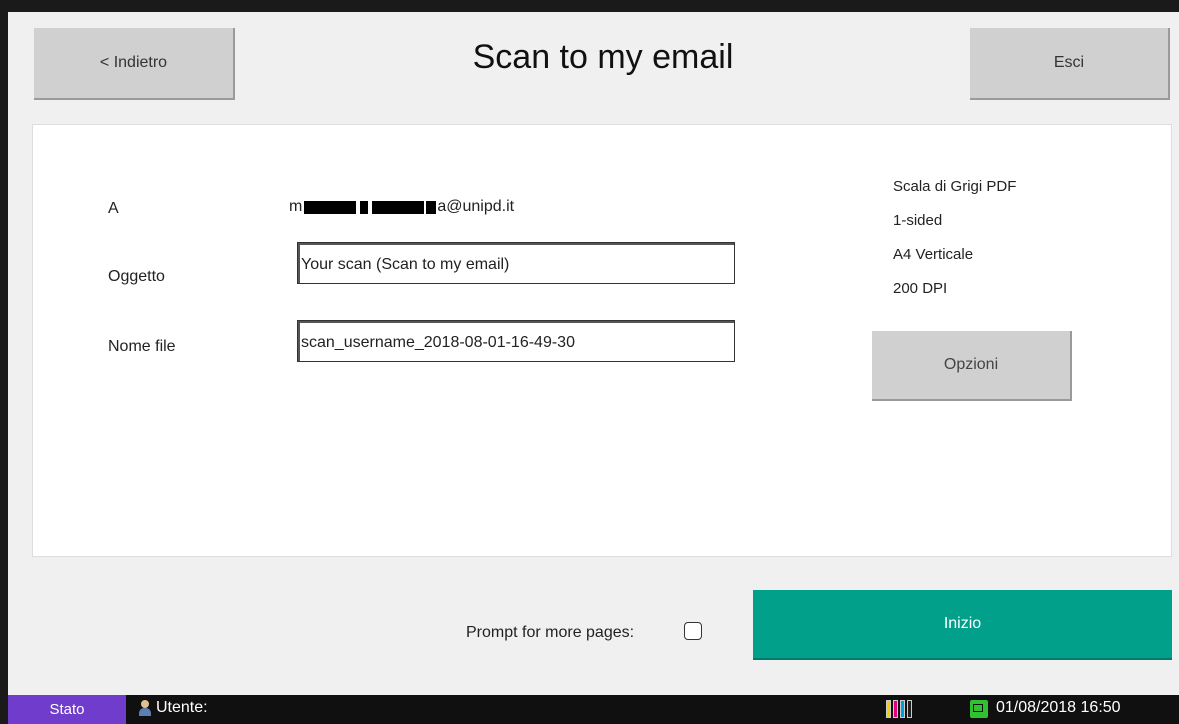 The width and height of the screenshot is (1179, 724). Describe the element at coordinates (693, 631) in the screenshot. I see `prompt-more-pages-checkbox` at that location.